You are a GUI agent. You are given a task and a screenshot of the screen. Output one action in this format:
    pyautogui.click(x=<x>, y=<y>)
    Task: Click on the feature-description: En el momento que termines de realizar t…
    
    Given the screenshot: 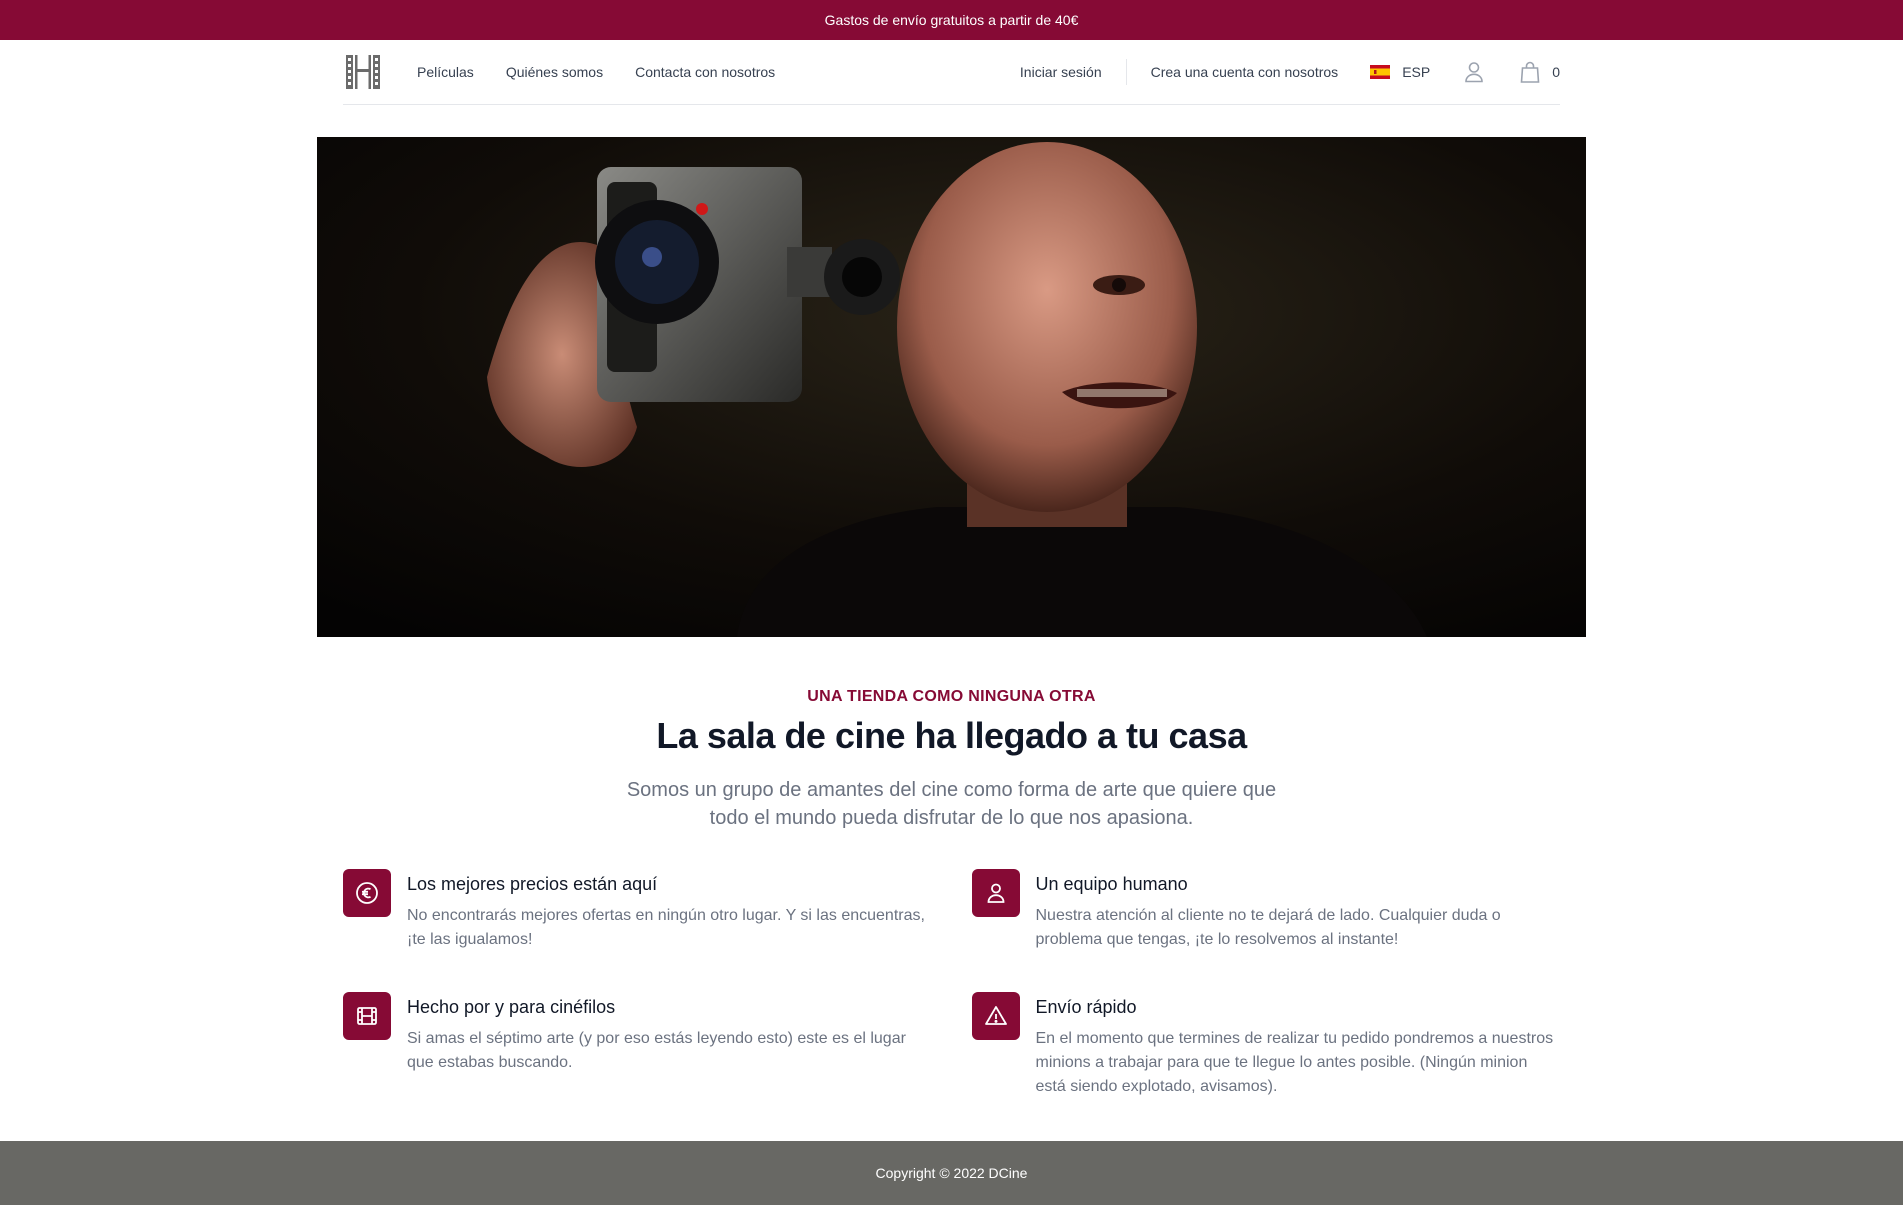 What is the action you would take?
    pyautogui.click(x=1294, y=1062)
    